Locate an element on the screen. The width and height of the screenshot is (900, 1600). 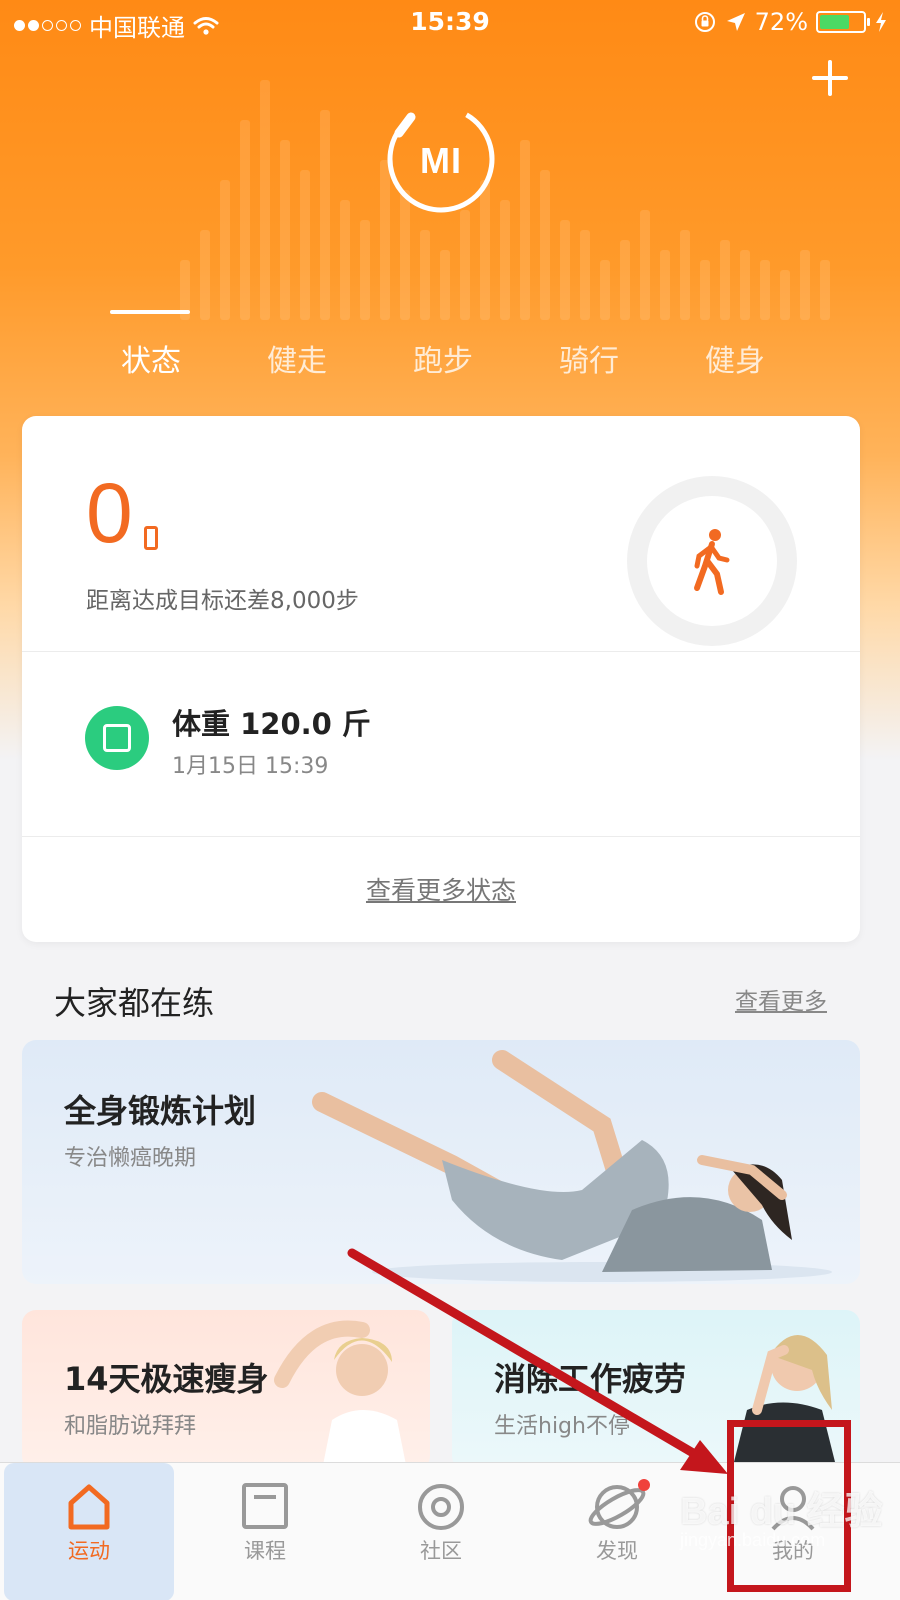
promo-title: 全身锻炼计划 is located at coordinates (160, 1111).